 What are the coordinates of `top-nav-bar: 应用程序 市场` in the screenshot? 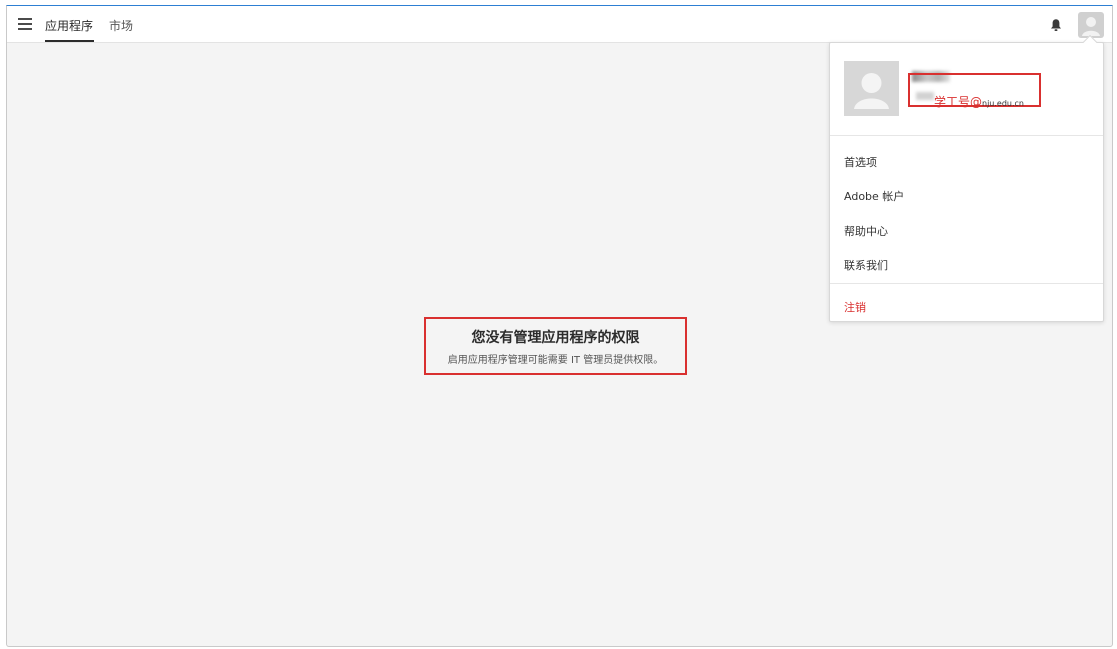 It's located at (559, 24).